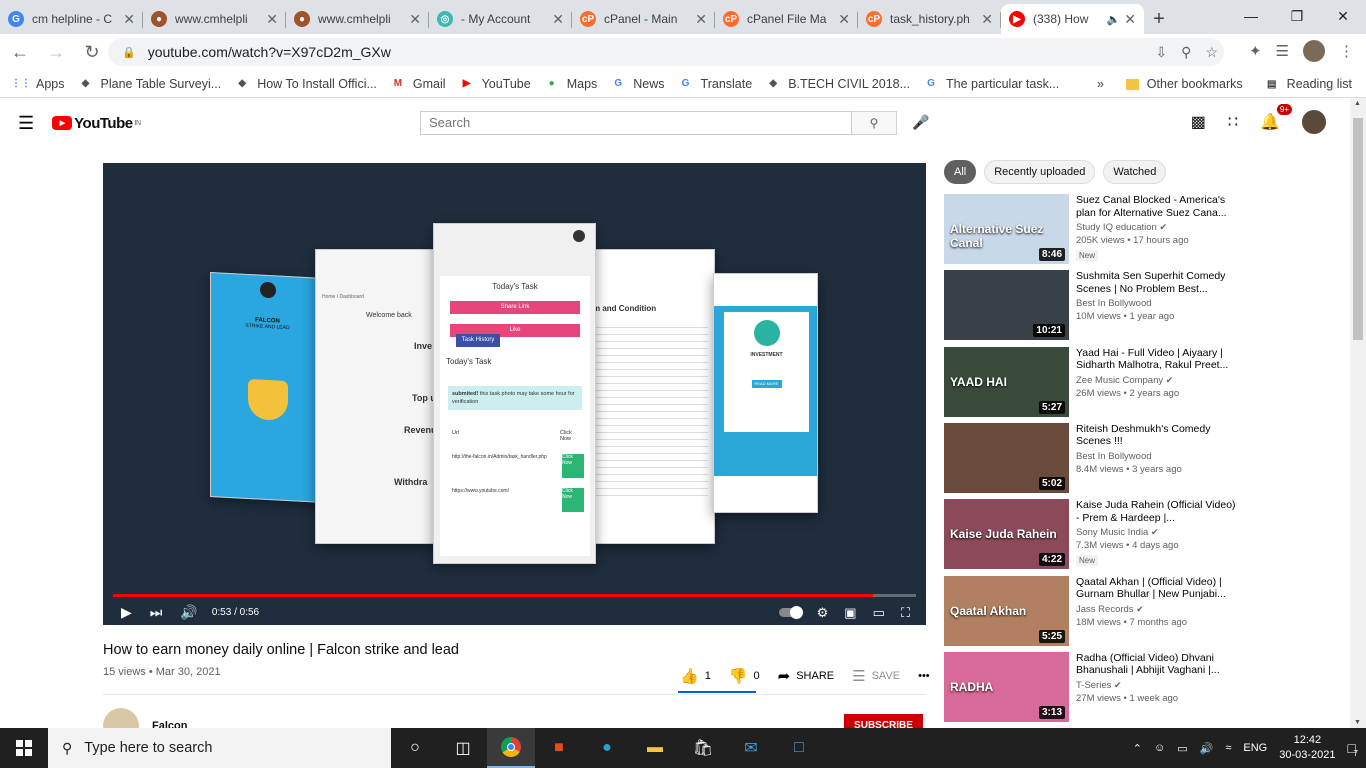 Image resolution: width=1366 pixels, height=768 pixels. What do you see at coordinates (1307, 748) in the screenshot?
I see `clock: 12:42 30-03-2021` at bounding box center [1307, 748].